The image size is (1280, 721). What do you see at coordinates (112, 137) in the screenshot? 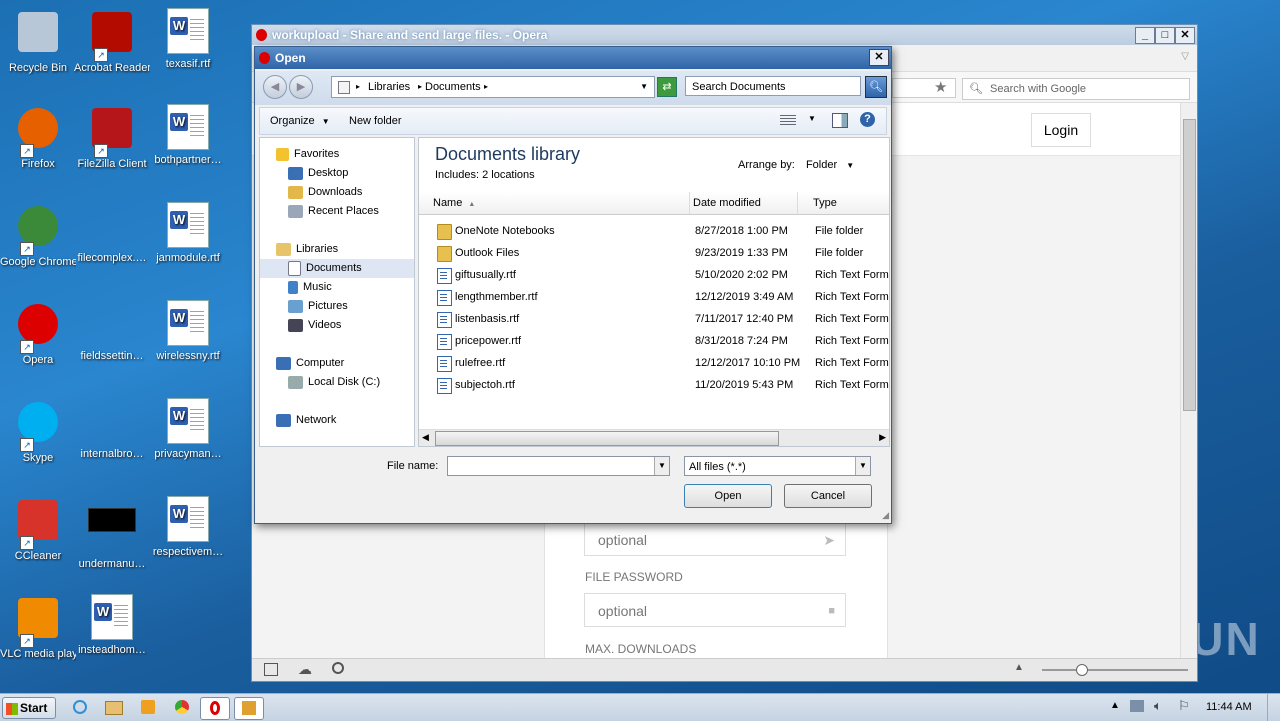
I see `desktop-icon-5: ↗ FileZilla Client` at bounding box center [112, 137].